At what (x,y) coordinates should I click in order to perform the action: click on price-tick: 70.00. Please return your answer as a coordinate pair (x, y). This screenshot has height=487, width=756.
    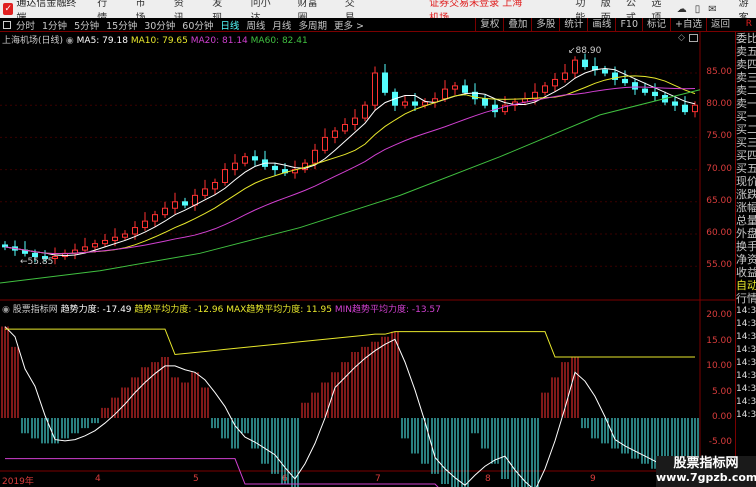
    Looking at the image, I should click on (719, 168).